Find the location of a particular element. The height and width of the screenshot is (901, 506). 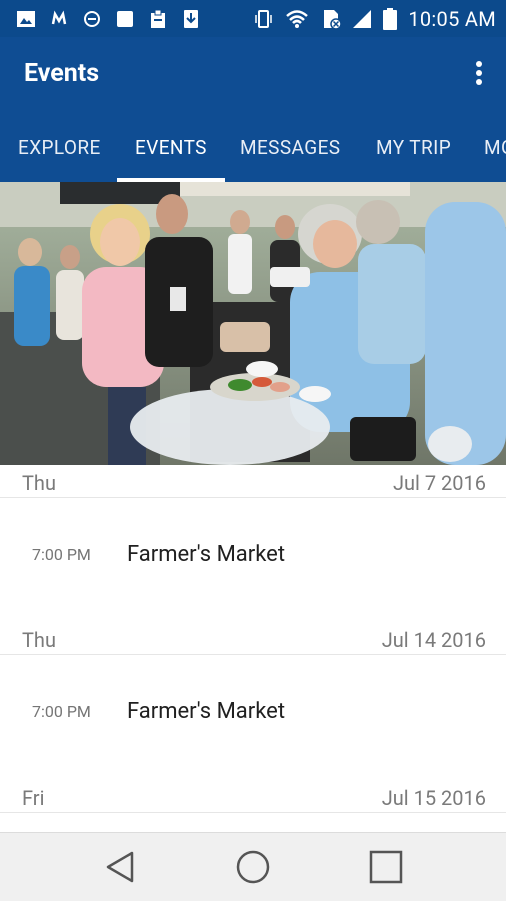

tab-more: MO is located at coordinates (495, 148).